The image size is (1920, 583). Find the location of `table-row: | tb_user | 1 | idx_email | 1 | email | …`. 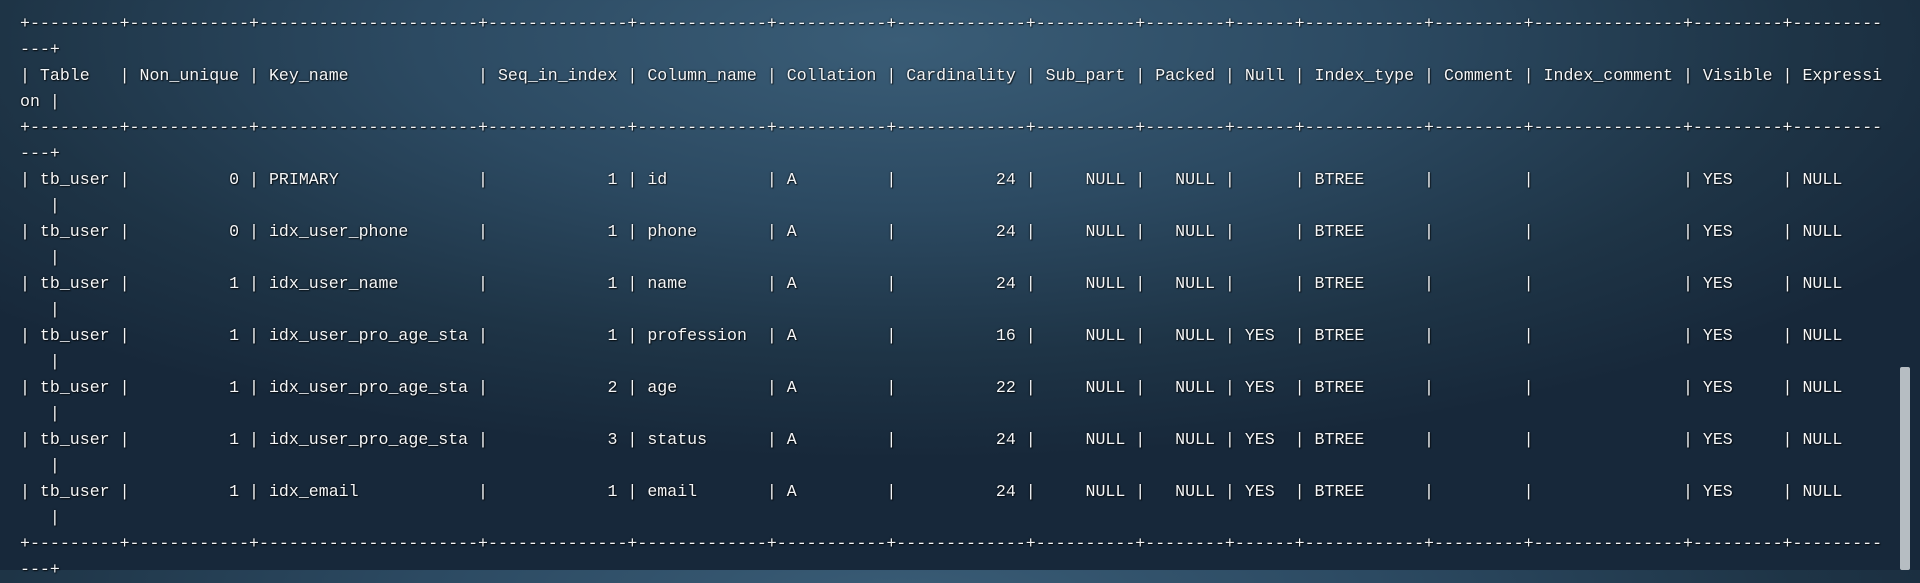

table-row: | tb_user | 1 | idx_email | 1 | email | … is located at coordinates (951, 491).